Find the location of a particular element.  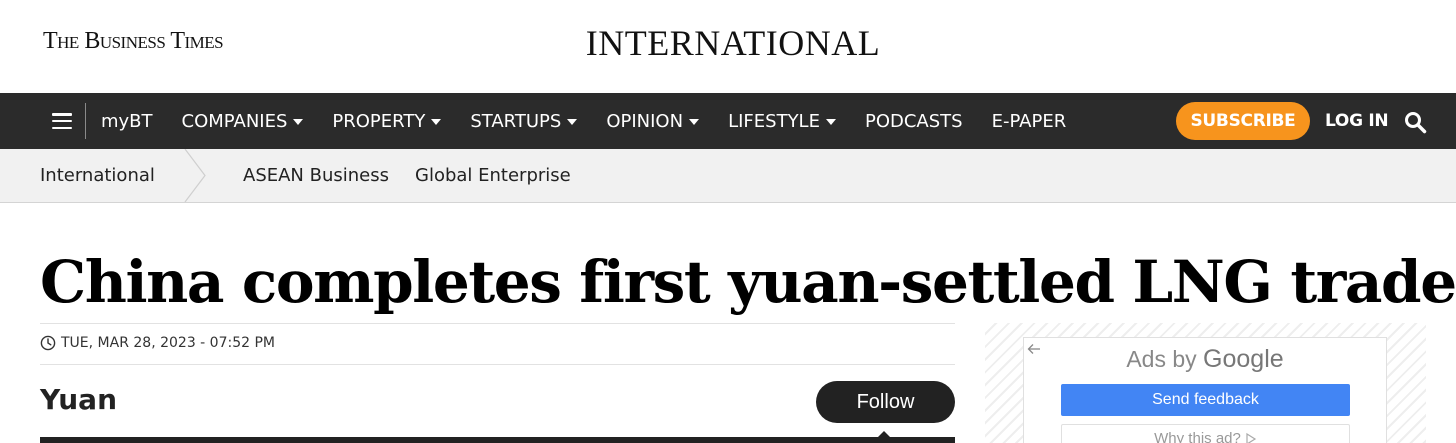

section-title: INTERNATIONAL is located at coordinates (728, 43).